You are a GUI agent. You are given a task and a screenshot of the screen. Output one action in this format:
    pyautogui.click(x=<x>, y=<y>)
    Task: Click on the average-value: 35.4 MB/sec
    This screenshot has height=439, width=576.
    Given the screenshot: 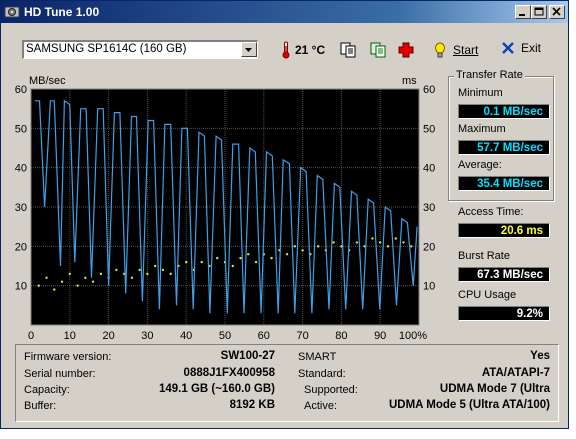 What is the action you would take?
    pyautogui.click(x=504, y=183)
    